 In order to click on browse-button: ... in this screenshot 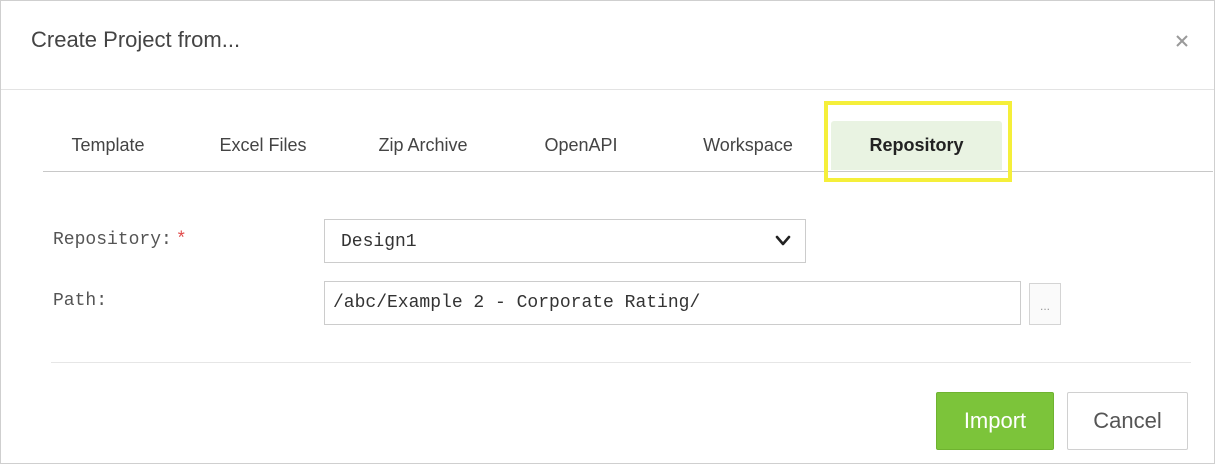, I will do `click(1045, 304)`.